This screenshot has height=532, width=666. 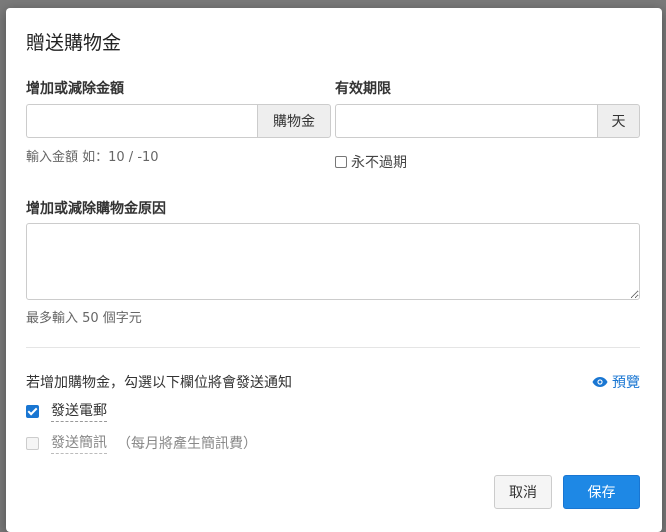 What do you see at coordinates (79, 411) in the screenshot?
I see `send-email-label: 發送電郵` at bounding box center [79, 411].